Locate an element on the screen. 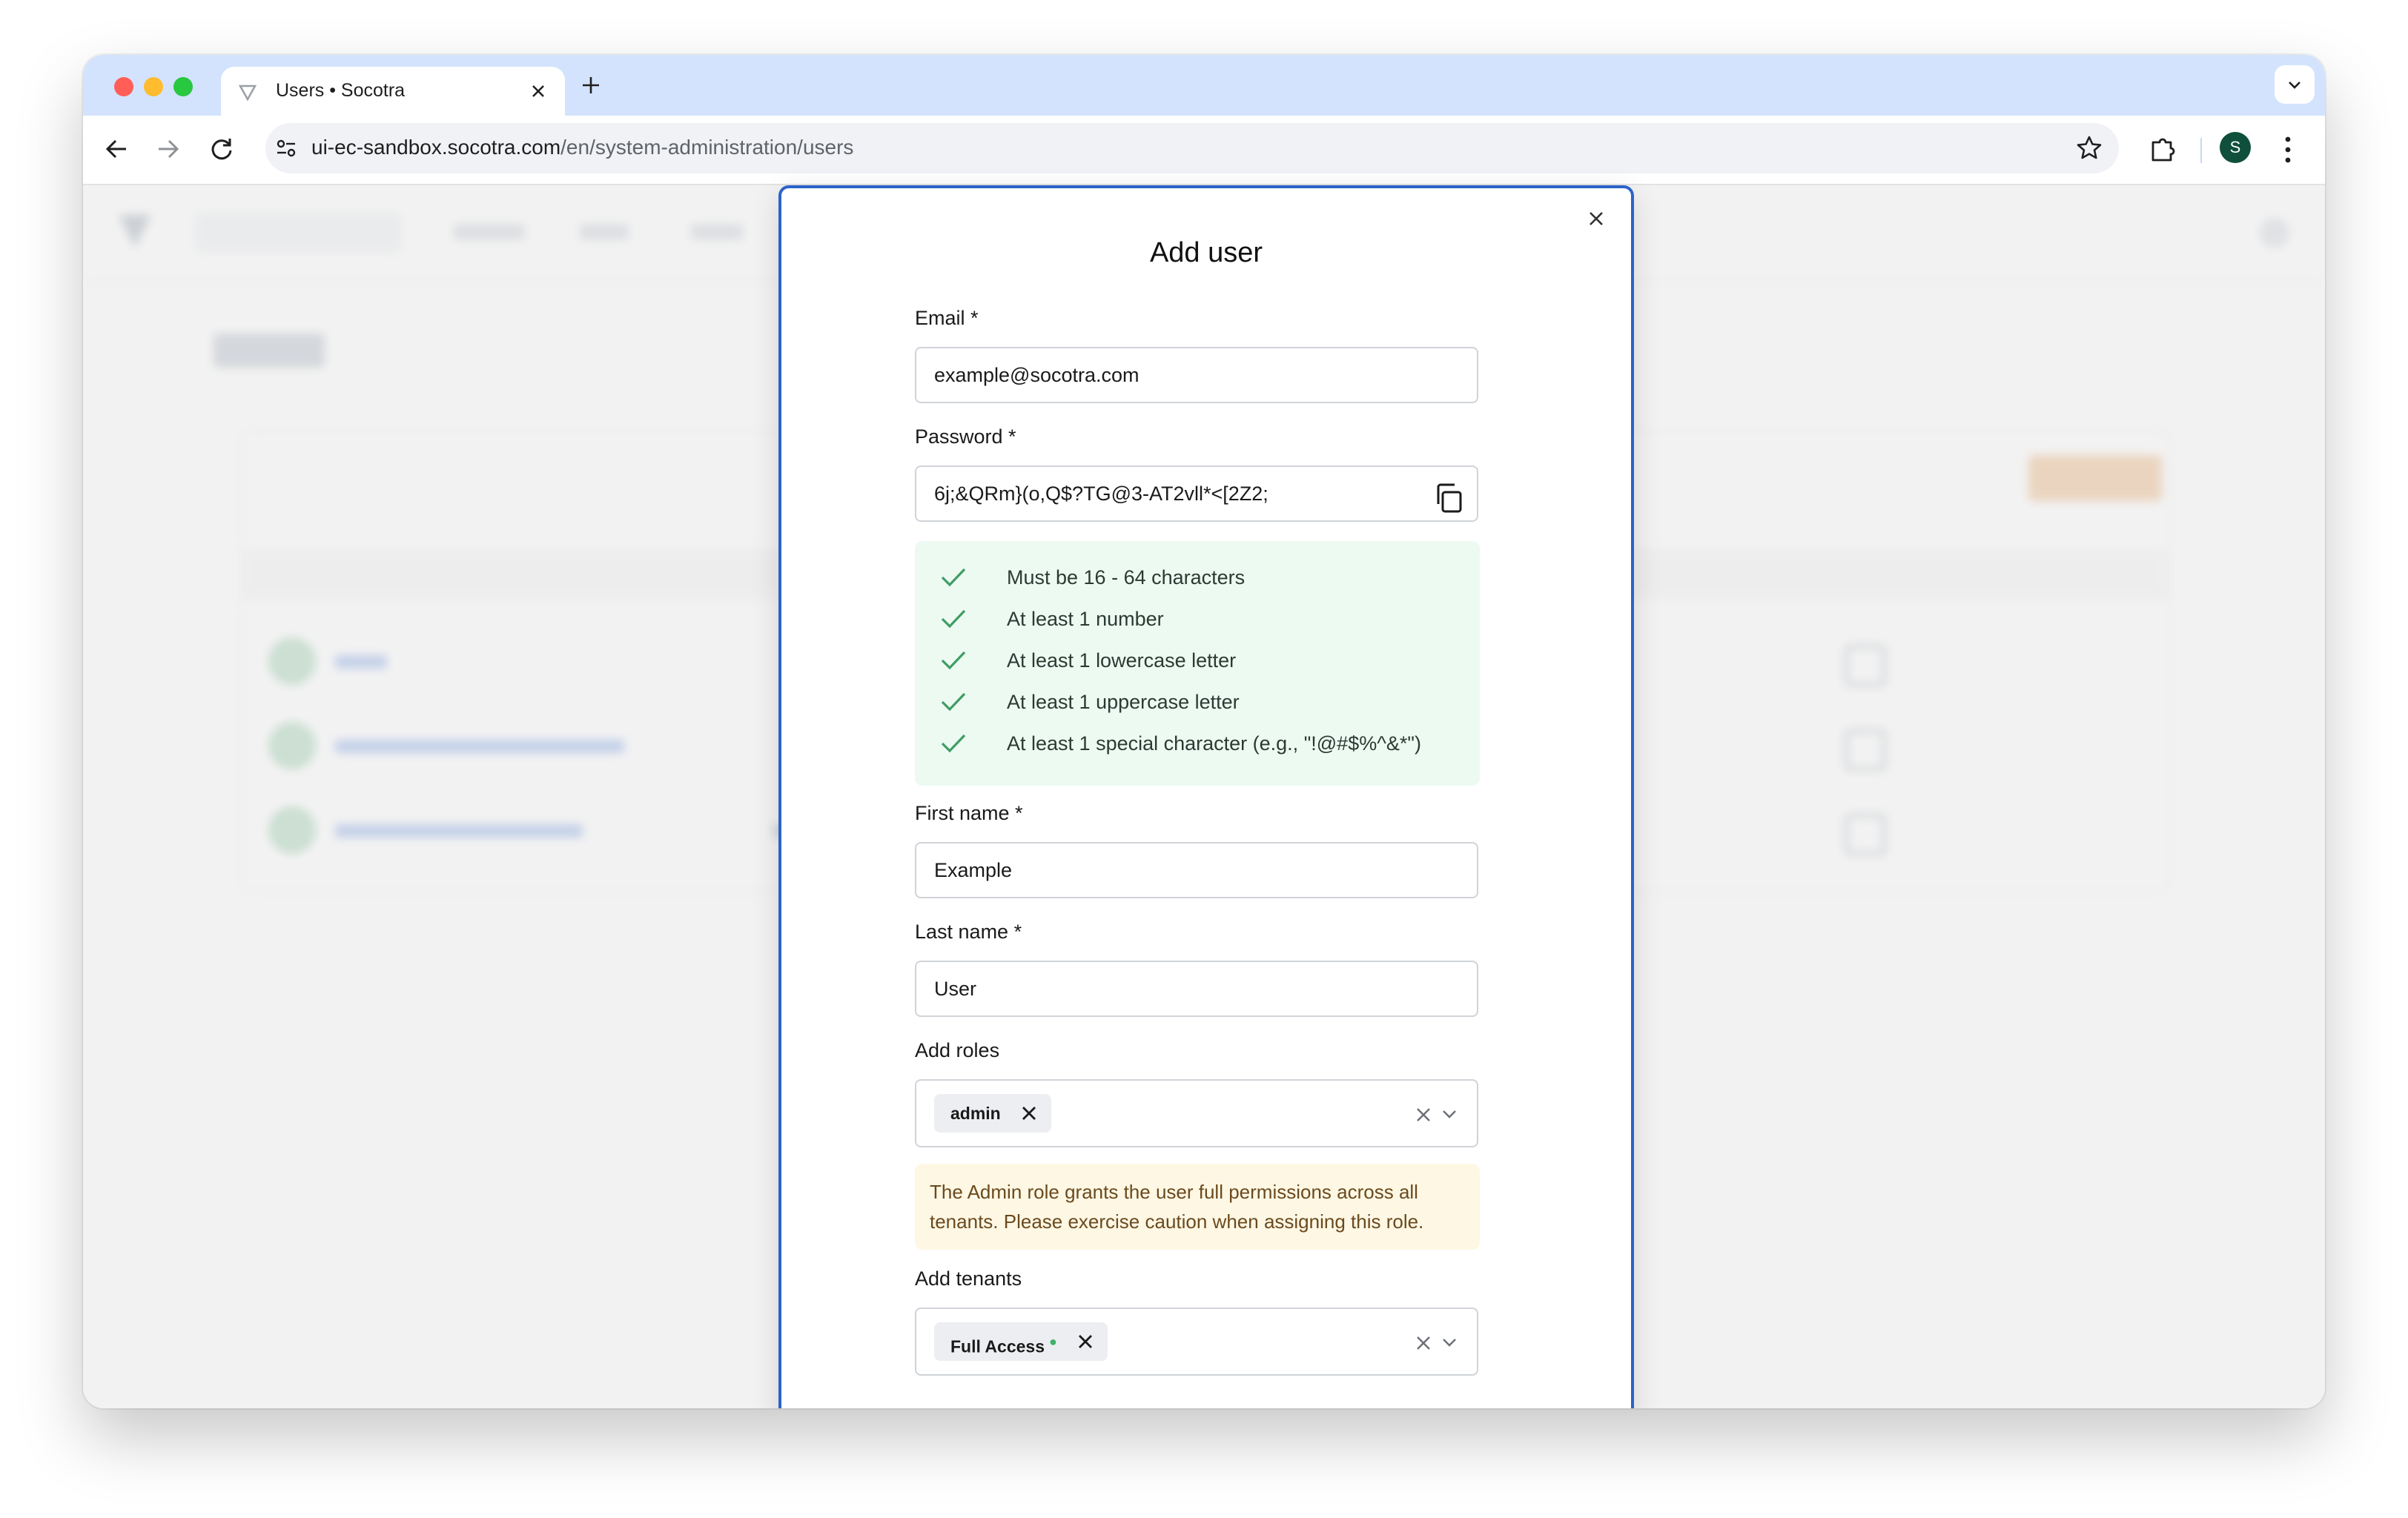  last-name-field is located at coordinates (1196, 989).